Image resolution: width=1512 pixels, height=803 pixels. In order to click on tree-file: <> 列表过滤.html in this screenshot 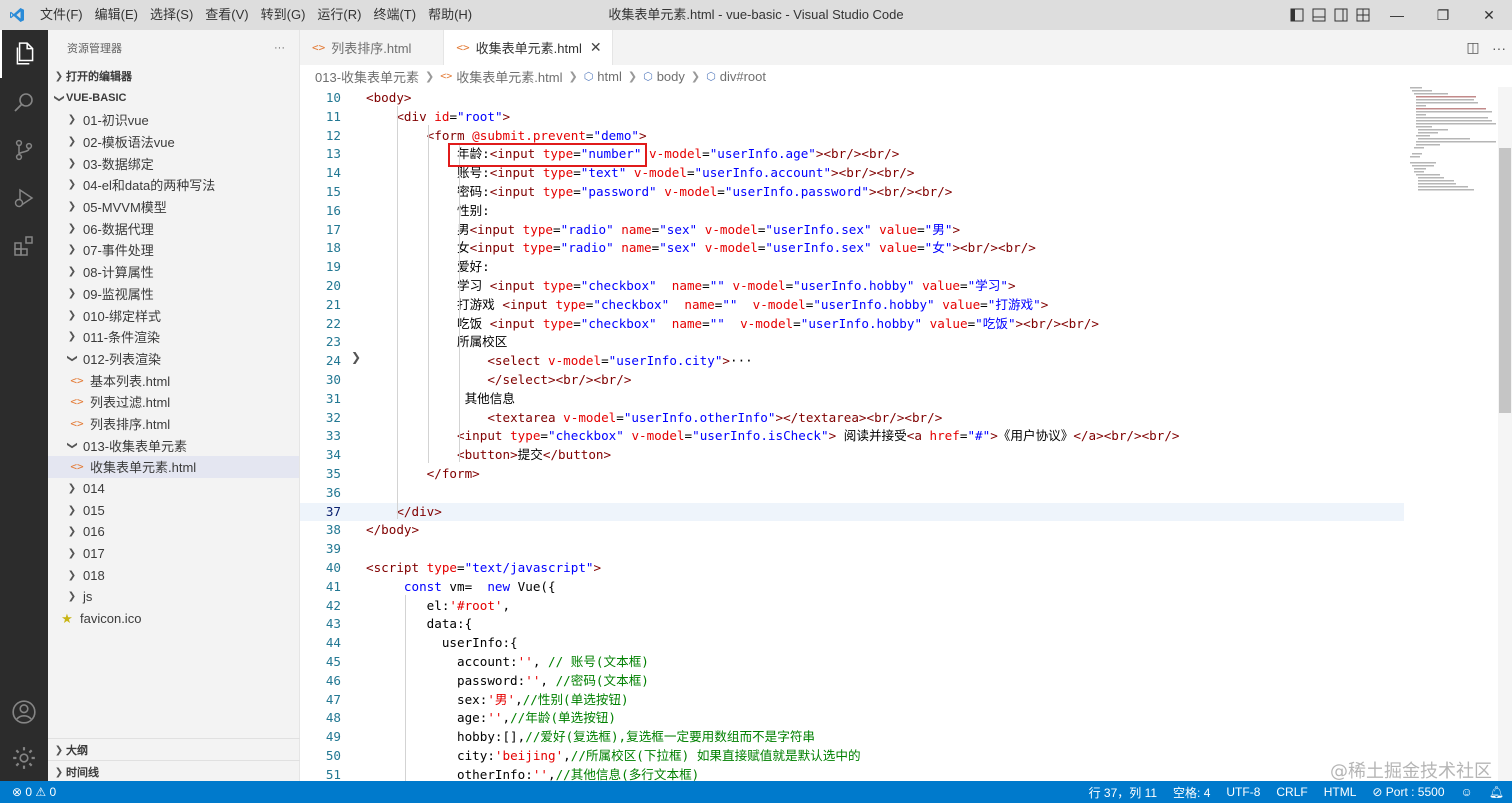, I will do `click(173, 402)`.